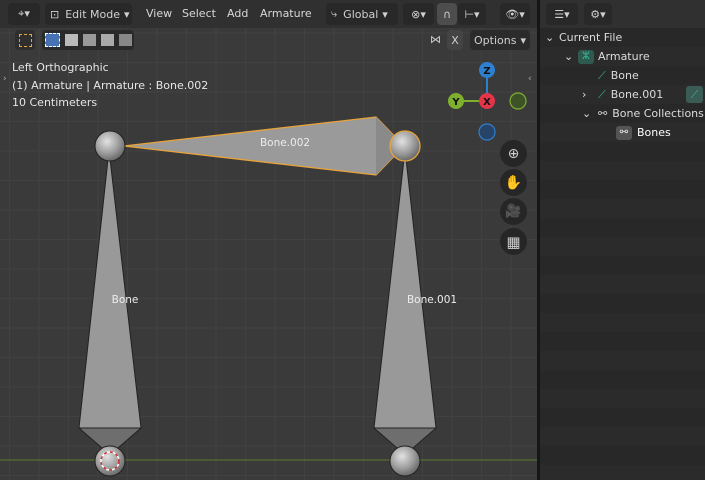 This screenshot has width=705, height=480. I want to click on bone-collections-icon: ⚯, so click(603, 113).